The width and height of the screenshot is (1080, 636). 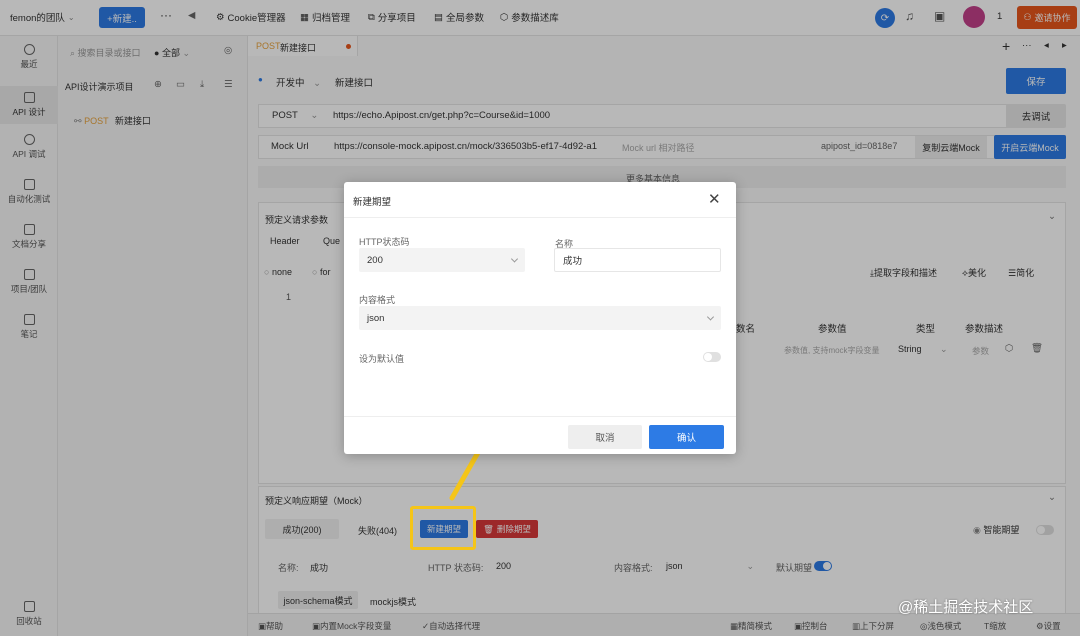 What do you see at coordinates (714, 199) in the screenshot?
I see `close-icon: ✕` at bounding box center [714, 199].